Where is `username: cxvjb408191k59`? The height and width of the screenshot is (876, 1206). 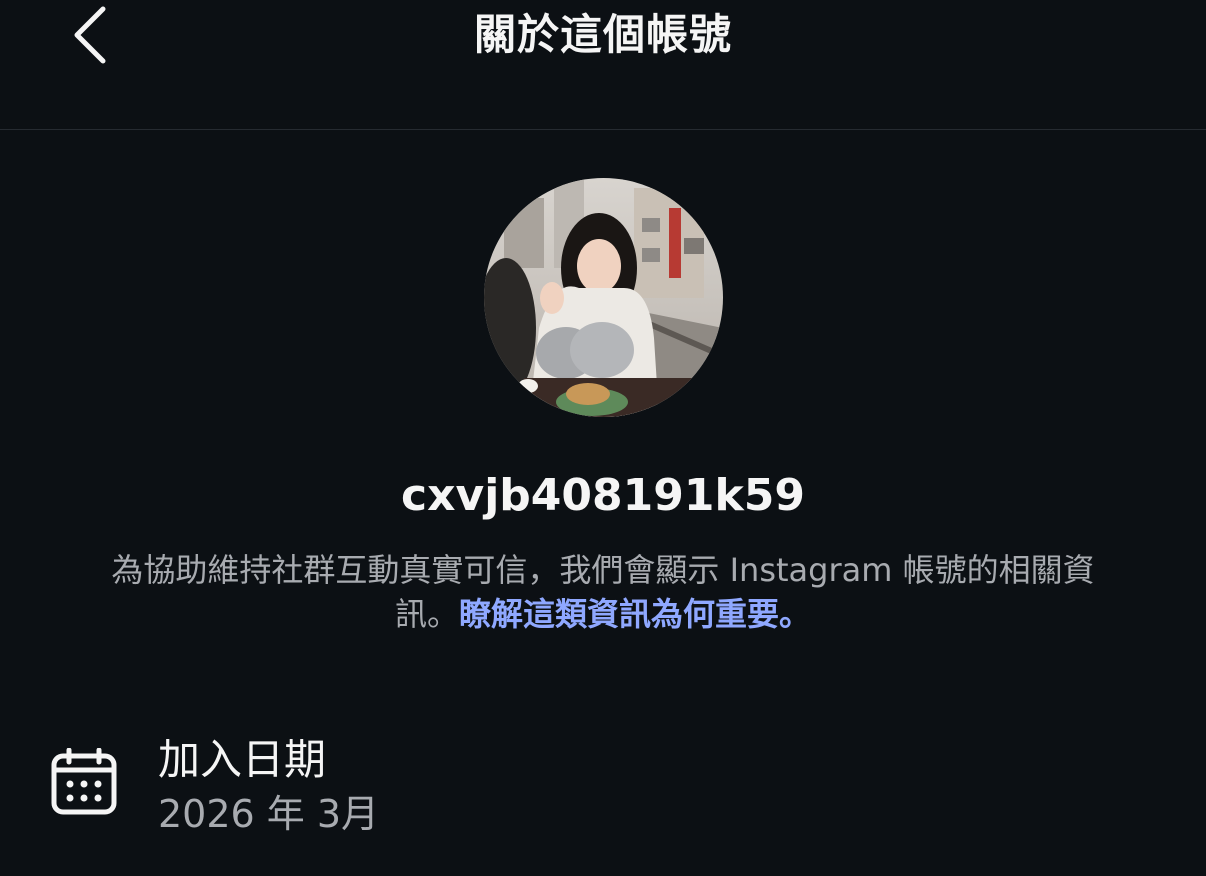
username: cxvjb408191k59 is located at coordinates (603, 495).